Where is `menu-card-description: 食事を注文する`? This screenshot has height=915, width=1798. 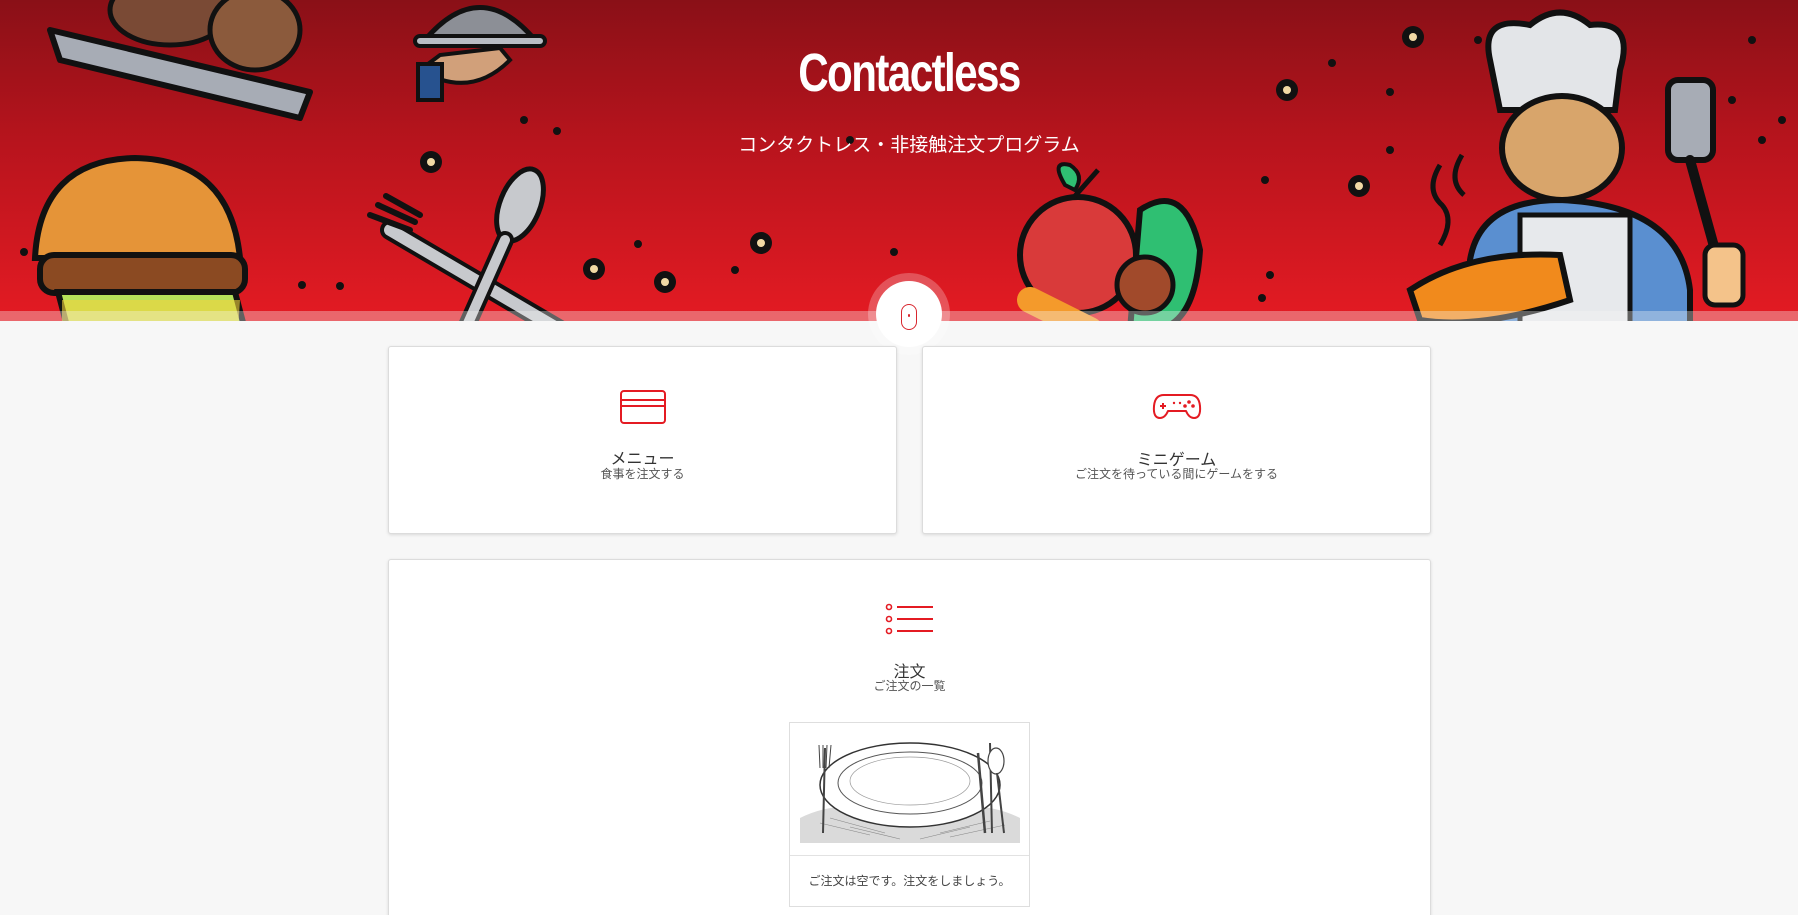
menu-card-description: 食事を注文する is located at coordinates (642, 474).